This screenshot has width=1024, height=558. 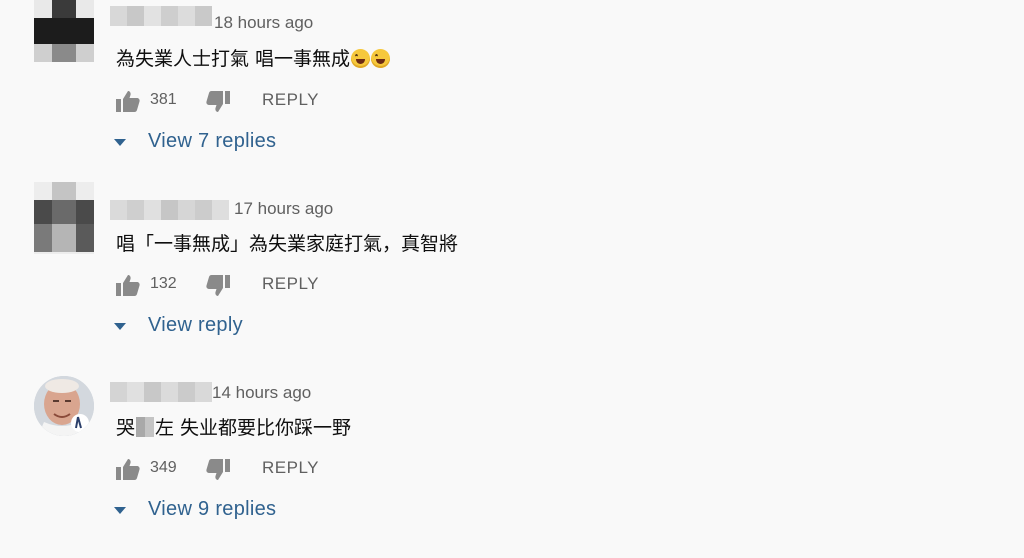 I want to click on censor-block, so click(x=145, y=427).